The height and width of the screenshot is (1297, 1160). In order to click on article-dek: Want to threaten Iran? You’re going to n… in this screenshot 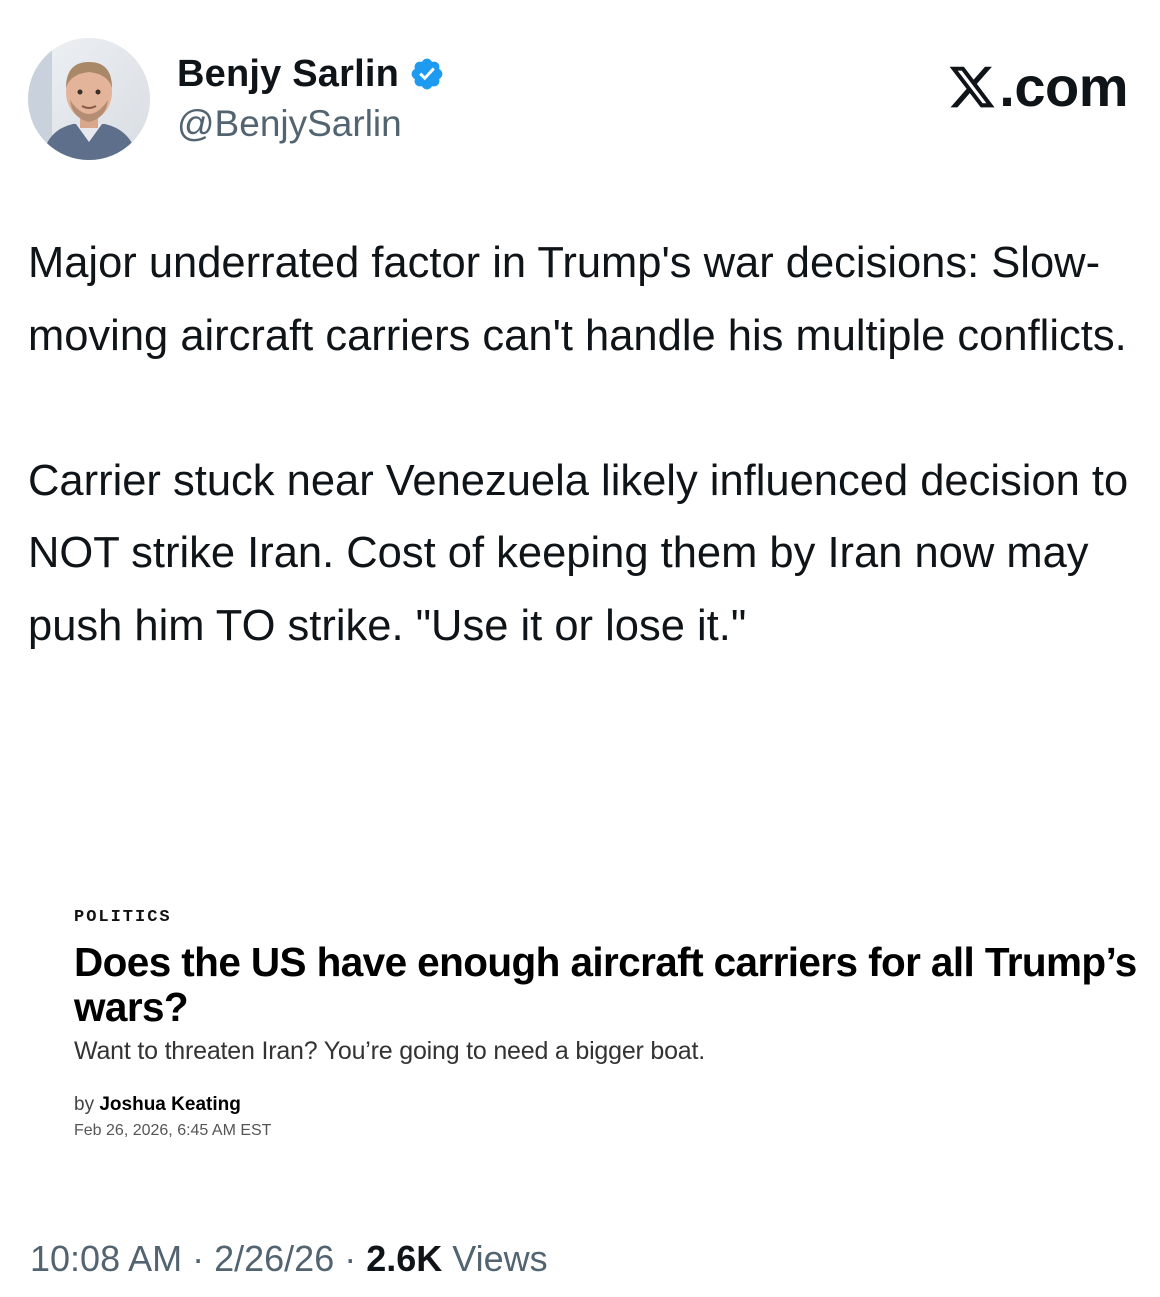, I will do `click(390, 1051)`.